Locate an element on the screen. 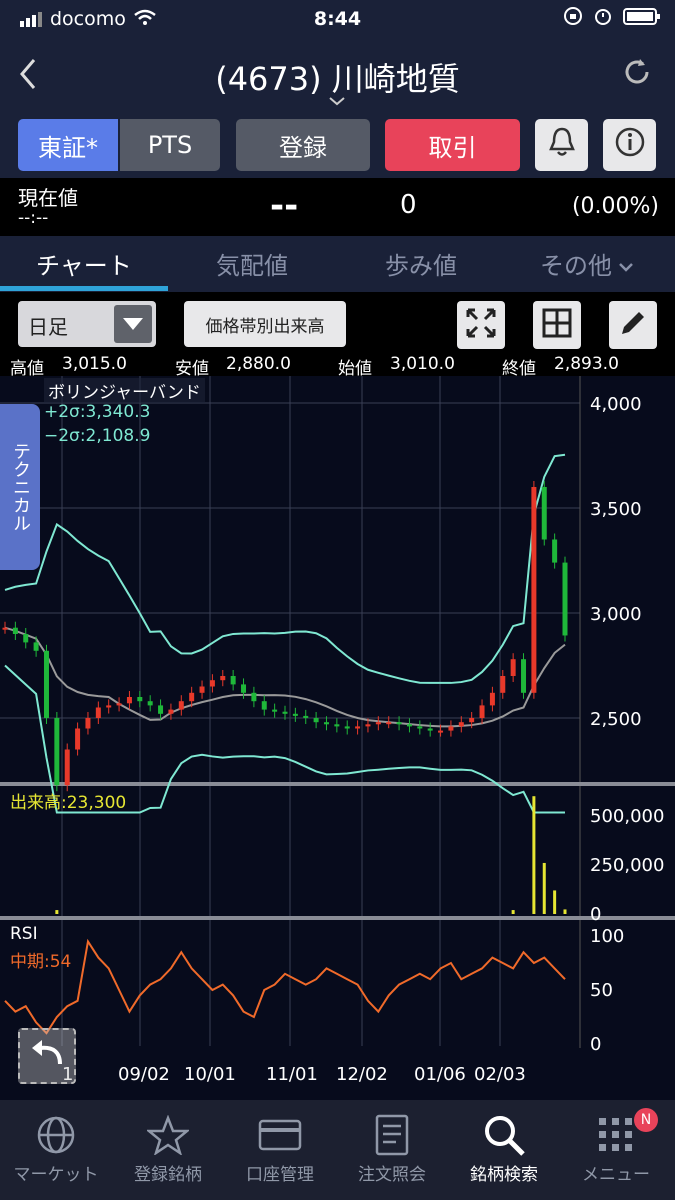 The height and width of the screenshot is (1200, 675). nav-market-label: マーケット is located at coordinates (56, 1175).